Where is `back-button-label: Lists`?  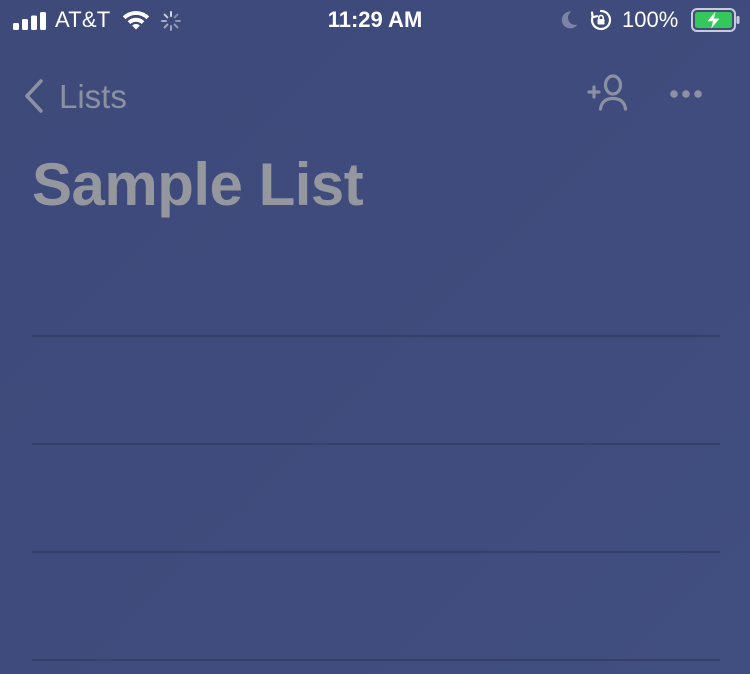
back-button-label: Lists is located at coordinates (93, 96).